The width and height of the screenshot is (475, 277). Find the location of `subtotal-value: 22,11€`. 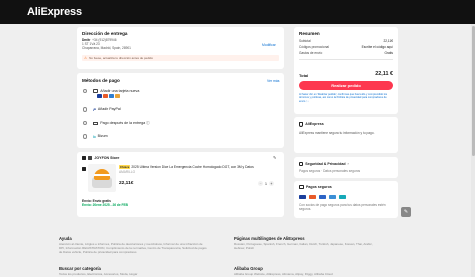

subtotal-value: 22,11€ is located at coordinates (388, 41).